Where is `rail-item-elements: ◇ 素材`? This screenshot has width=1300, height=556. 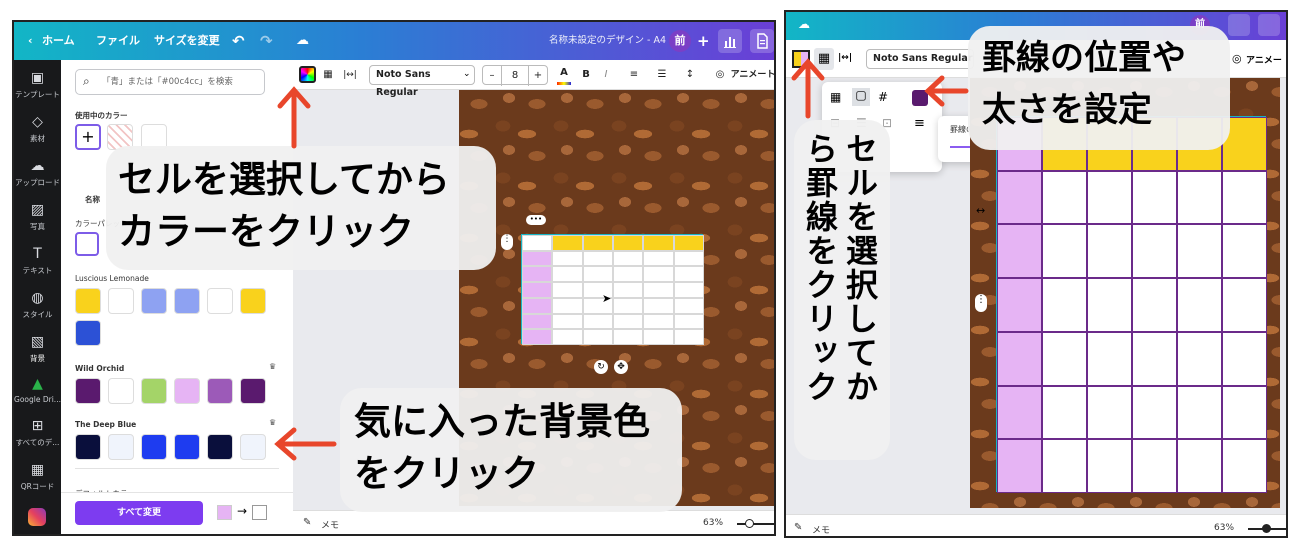
rail-item-elements: ◇ 素材 is located at coordinates (37, 129).